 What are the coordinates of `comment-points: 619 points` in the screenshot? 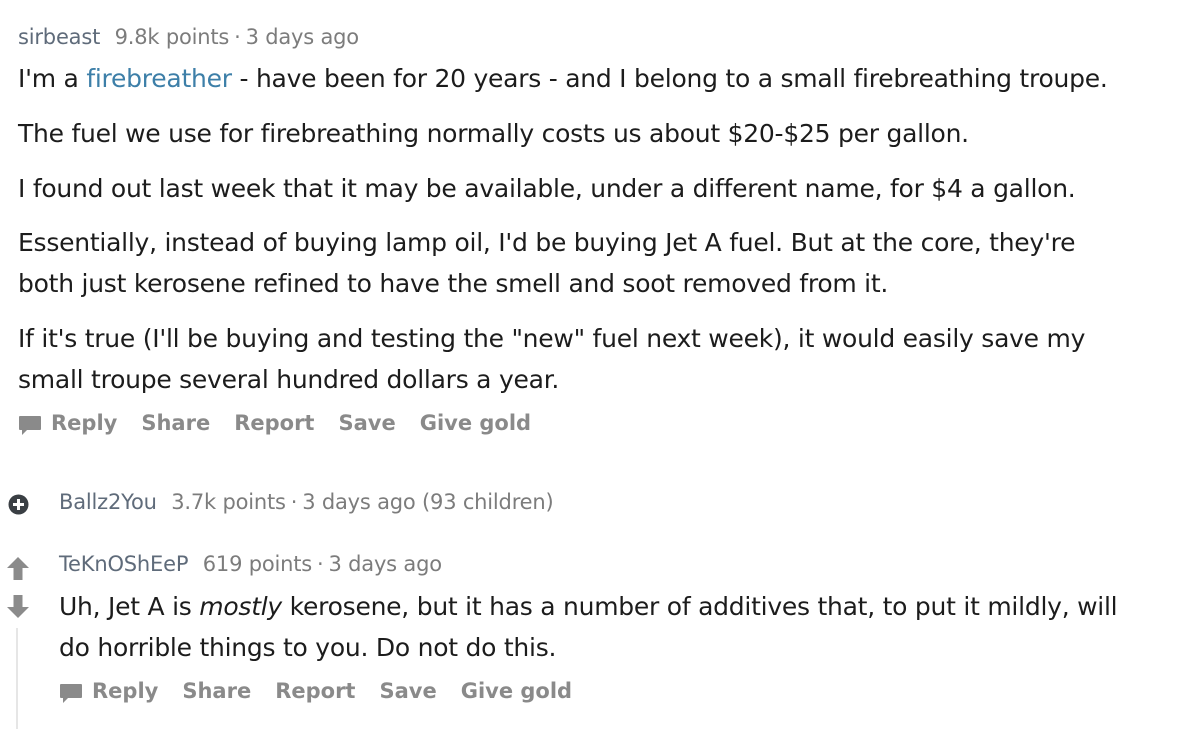 It's located at (257, 564).